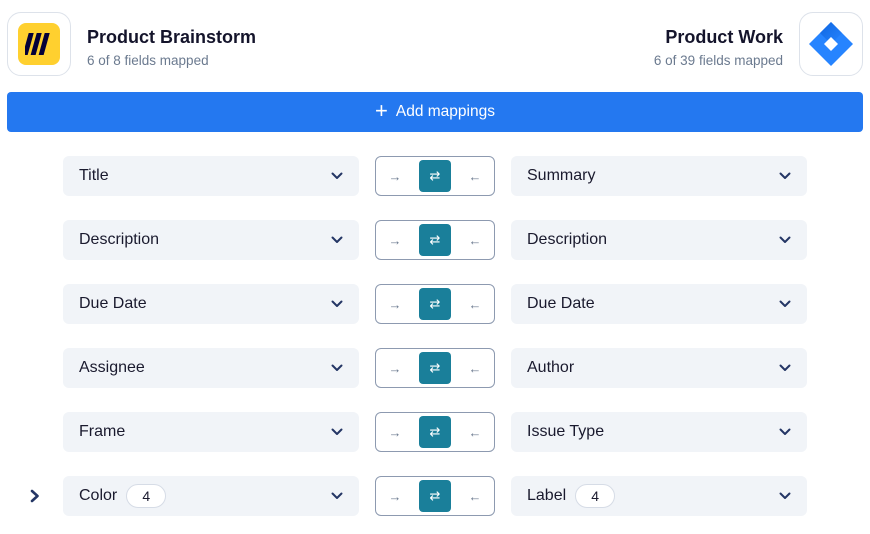 The width and height of the screenshot is (870, 534). What do you see at coordinates (566, 431) in the screenshot?
I see `right-field-label: Issue Type` at bounding box center [566, 431].